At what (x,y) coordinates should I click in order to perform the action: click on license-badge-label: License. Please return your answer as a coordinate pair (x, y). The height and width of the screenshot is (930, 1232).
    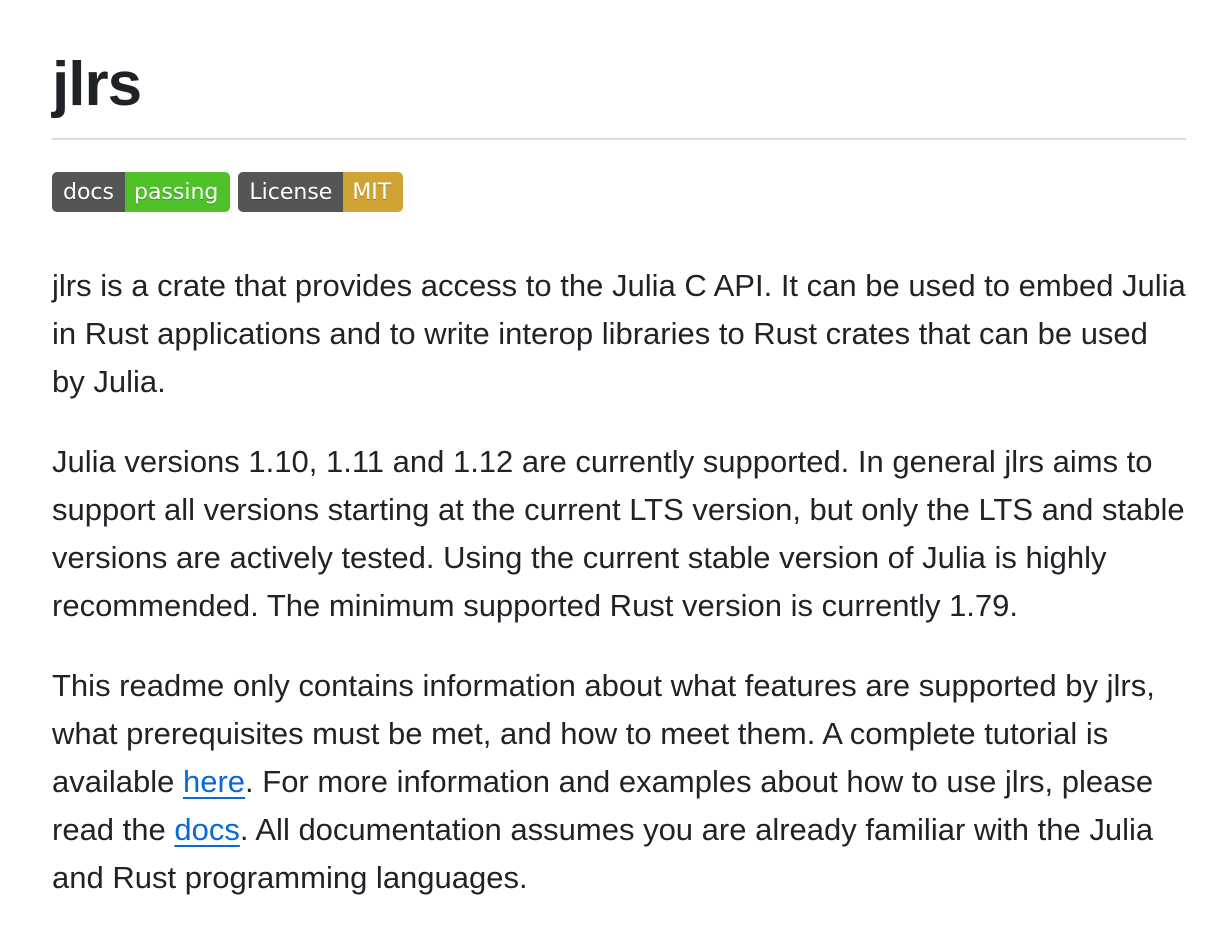
    Looking at the image, I should click on (291, 192).